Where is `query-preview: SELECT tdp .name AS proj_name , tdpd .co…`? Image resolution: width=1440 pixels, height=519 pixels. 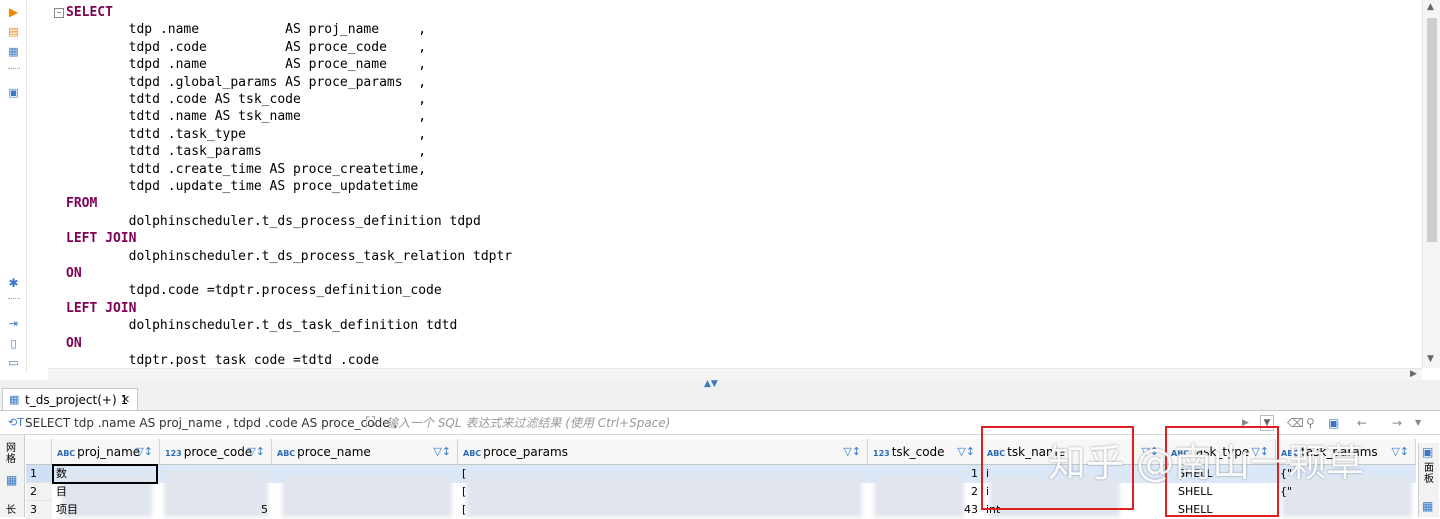
query-preview: SELECT tdp .name AS proj_name , tdpd .co… is located at coordinates (211, 423).